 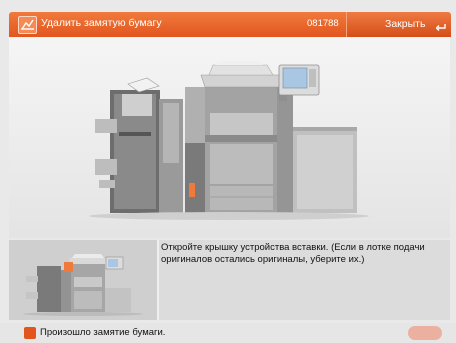 I want to click on status-message: Произошло замятие бумаги., so click(x=103, y=332).